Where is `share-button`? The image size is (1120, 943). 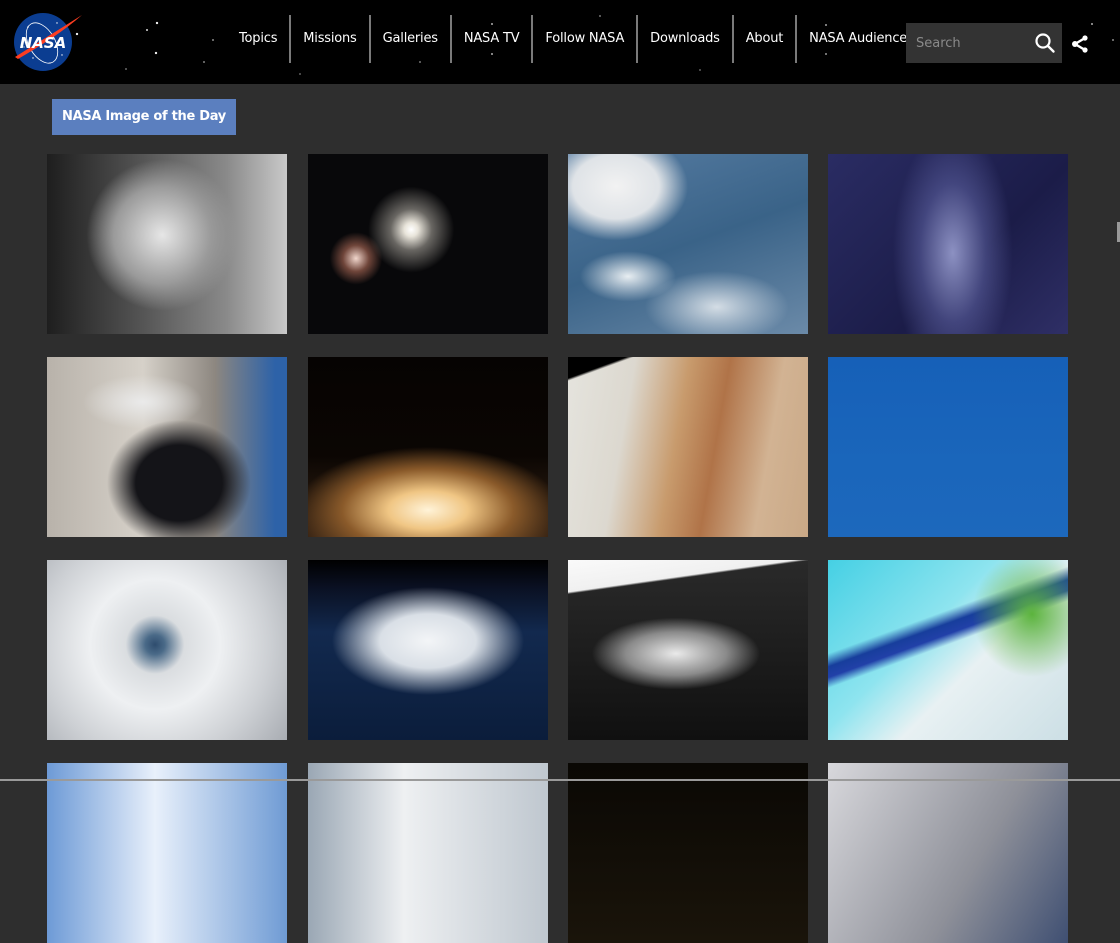
share-button is located at coordinates (1080, 44).